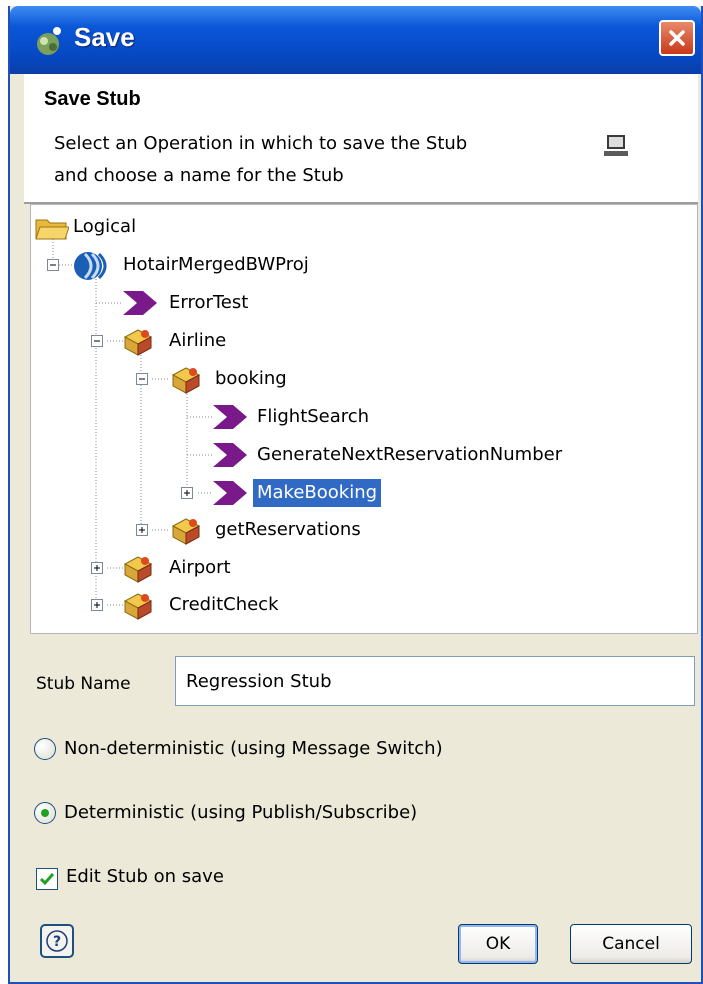 Image resolution: width=703 pixels, height=984 pixels. I want to click on help-icon: ?, so click(57, 941).